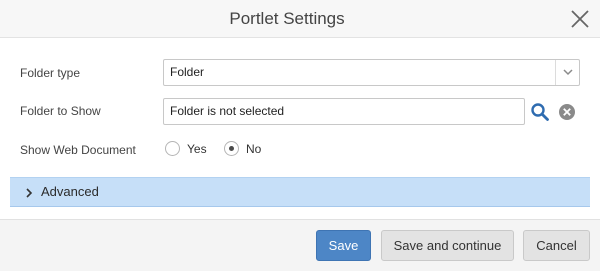 This screenshot has width=600, height=271. I want to click on dialog-header: Portlet Settings, so click(300, 19).